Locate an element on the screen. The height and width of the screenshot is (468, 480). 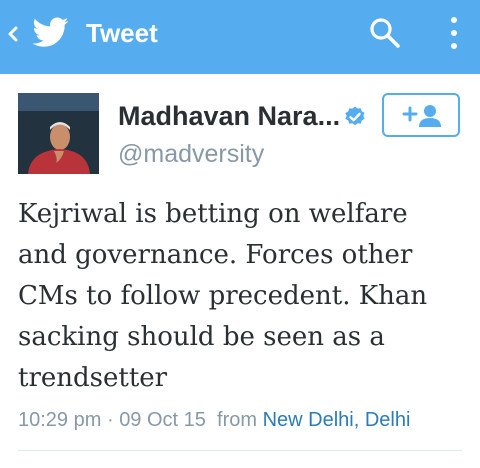
from-label: from is located at coordinates (237, 420).